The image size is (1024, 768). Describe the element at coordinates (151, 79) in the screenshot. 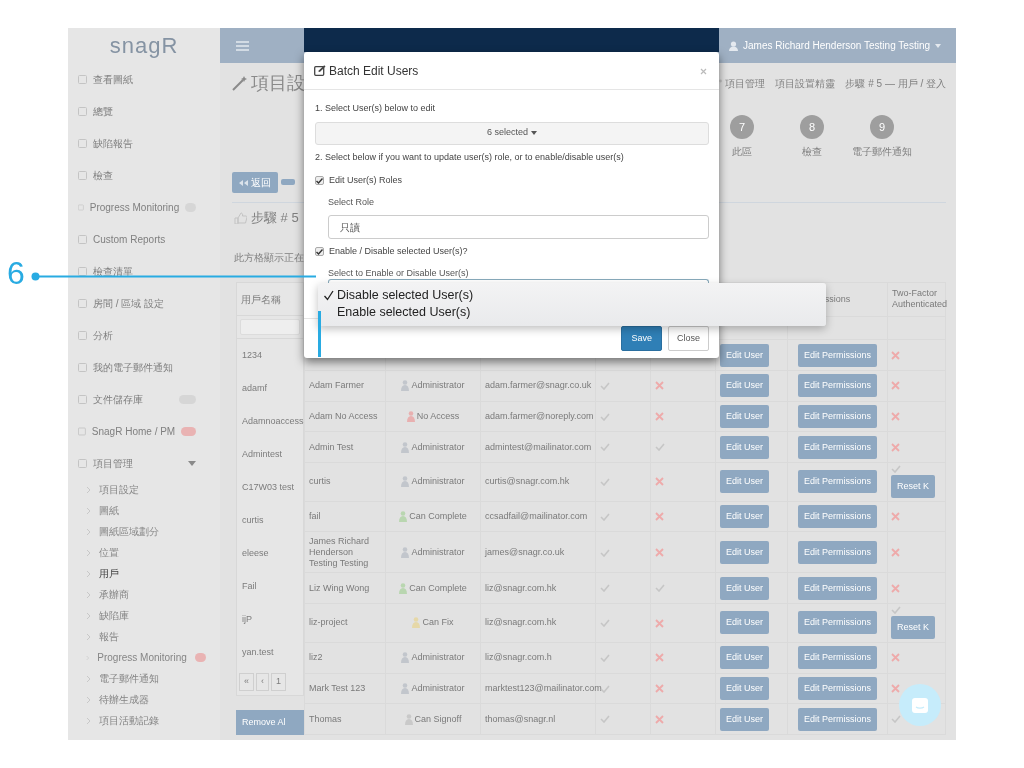

I see `sidebar-item: 查看圖紙` at that location.